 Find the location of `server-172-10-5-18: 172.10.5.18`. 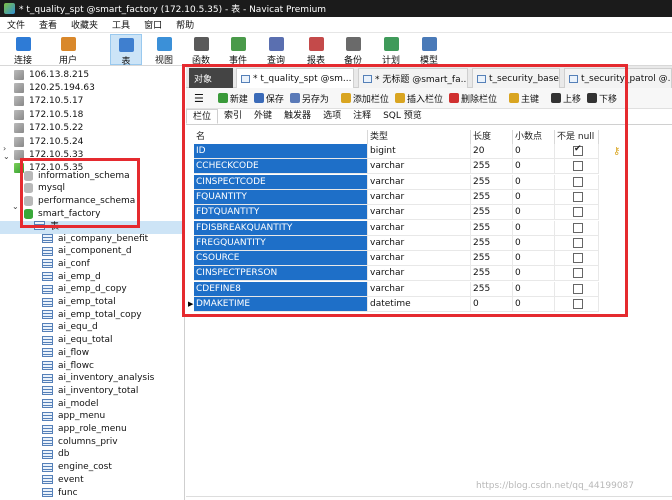

server-172-10-5-18: 172.10.5.18 is located at coordinates (48, 114).